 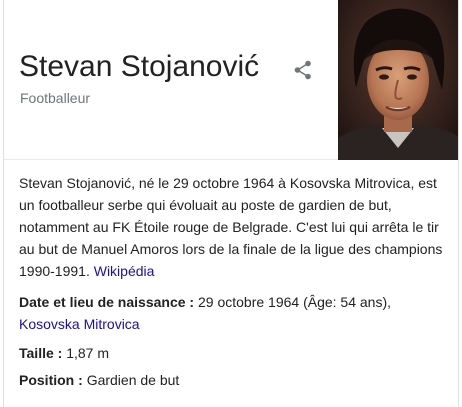 I want to click on fact-position-label: Position, so click(x=47, y=380).